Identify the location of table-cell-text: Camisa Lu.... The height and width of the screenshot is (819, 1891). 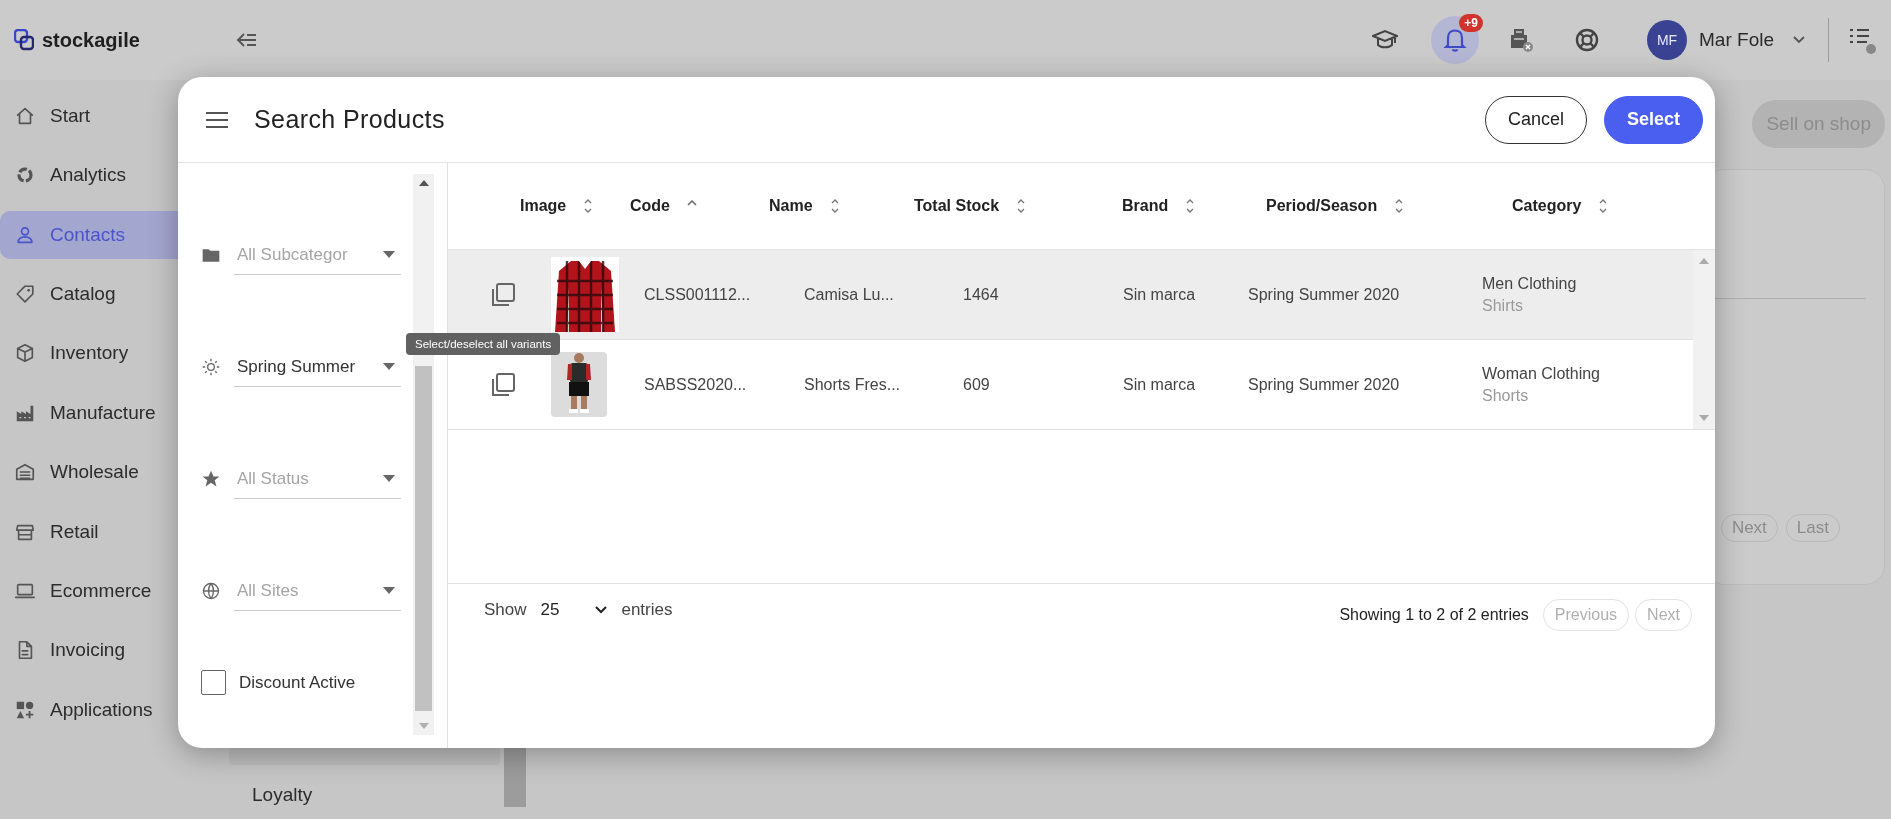
(849, 294).